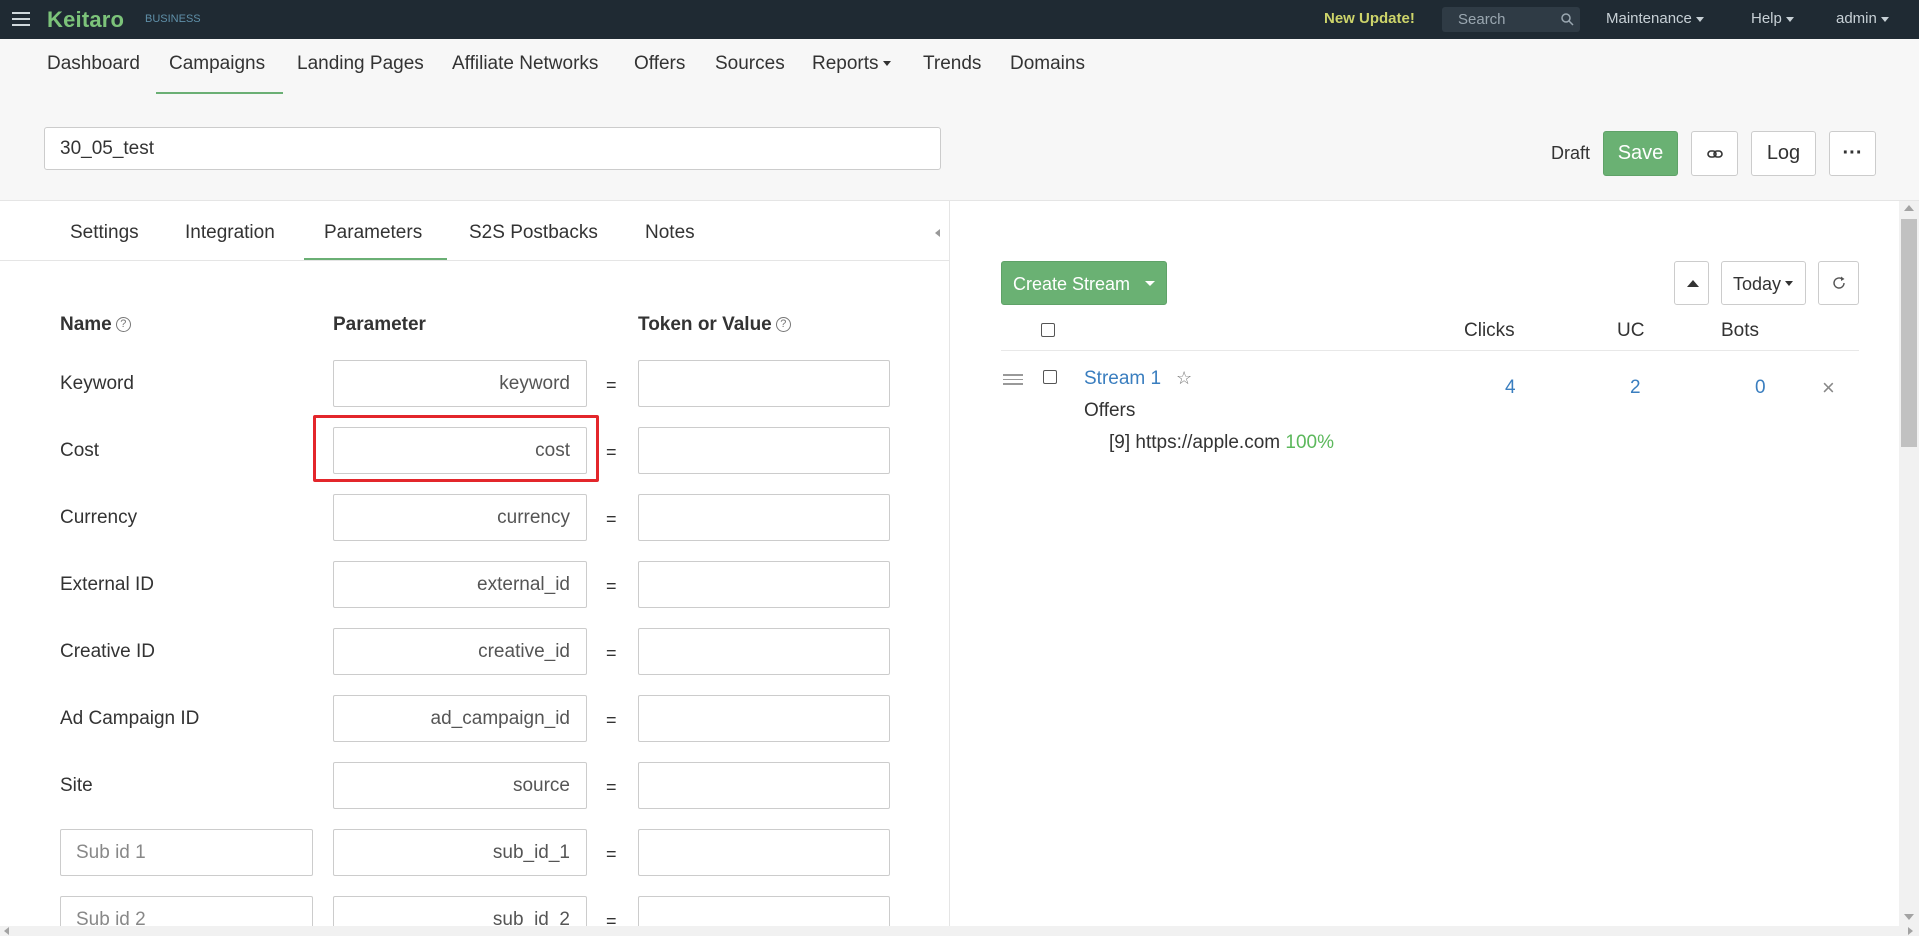 The image size is (1919, 936). What do you see at coordinates (714, 325) in the screenshot?
I see `column-header-token: Token or Value?` at bounding box center [714, 325].